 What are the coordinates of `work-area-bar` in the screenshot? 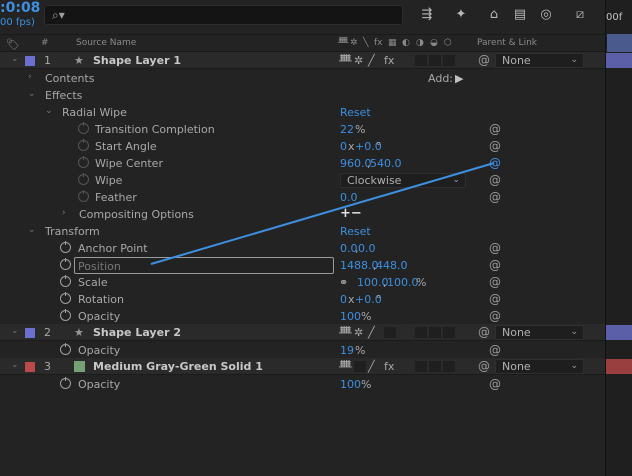 It's located at (619, 43).